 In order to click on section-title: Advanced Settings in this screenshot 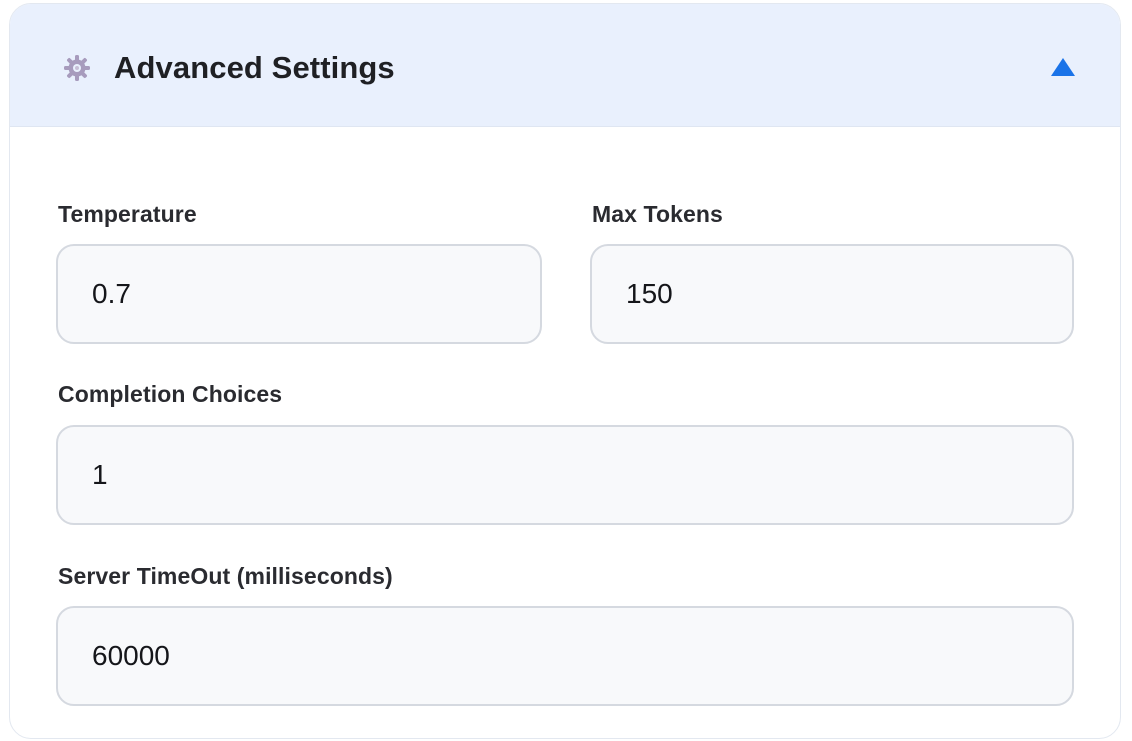, I will do `click(254, 67)`.